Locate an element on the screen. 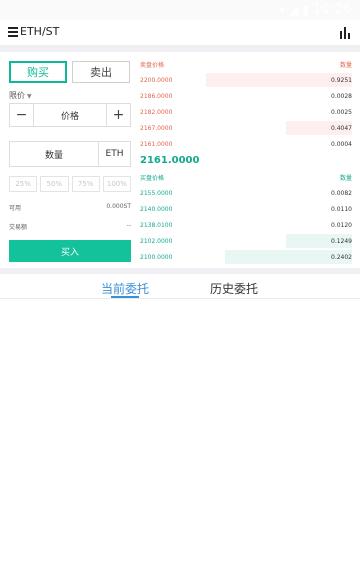  tab-current-orders: 当前委托 is located at coordinates (125, 288).